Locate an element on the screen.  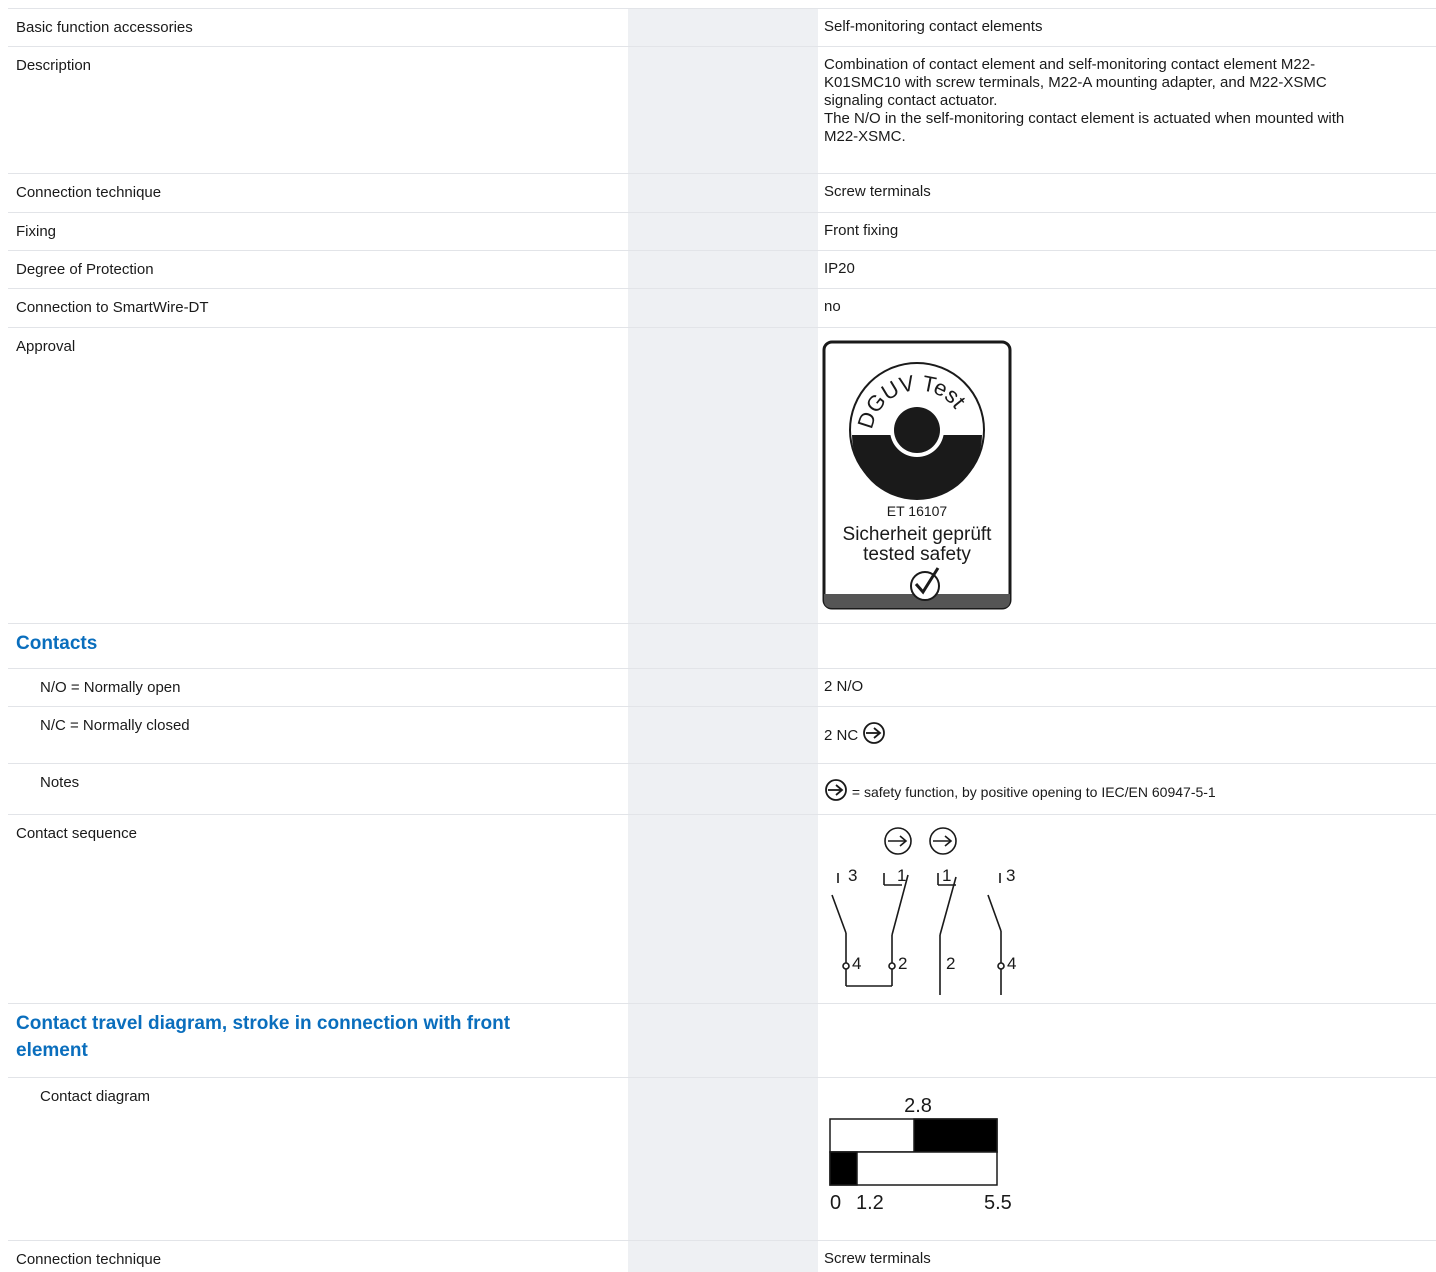
row-connection-technique: Connection technique Screw terminals is located at coordinates (722, 192).